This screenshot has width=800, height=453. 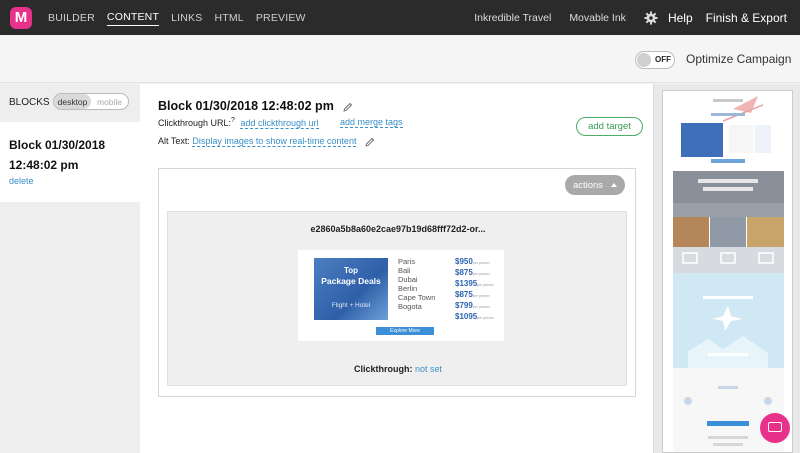 What do you see at coordinates (133, 17) in the screenshot?
I see `tab-content: CONTENT` at bounding box center [133, 17].